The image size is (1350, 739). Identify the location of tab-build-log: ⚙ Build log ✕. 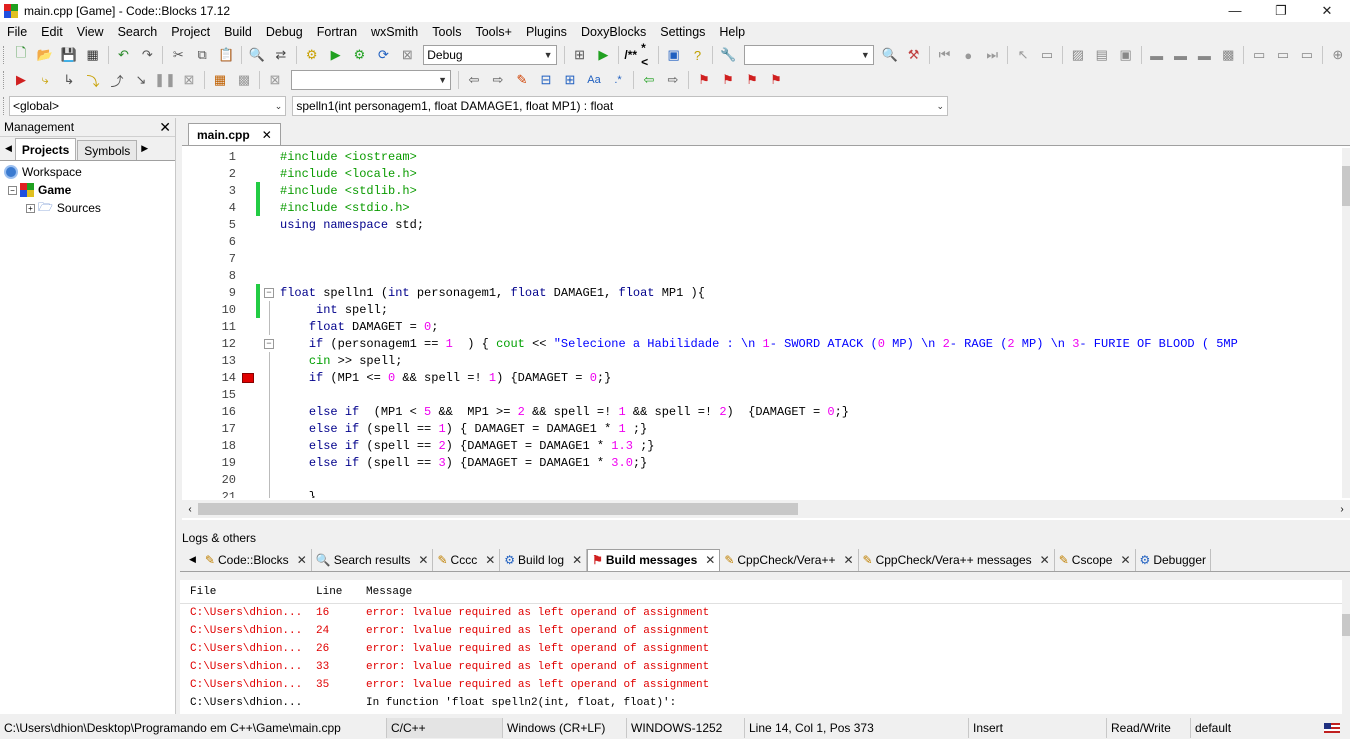
(544, 559).